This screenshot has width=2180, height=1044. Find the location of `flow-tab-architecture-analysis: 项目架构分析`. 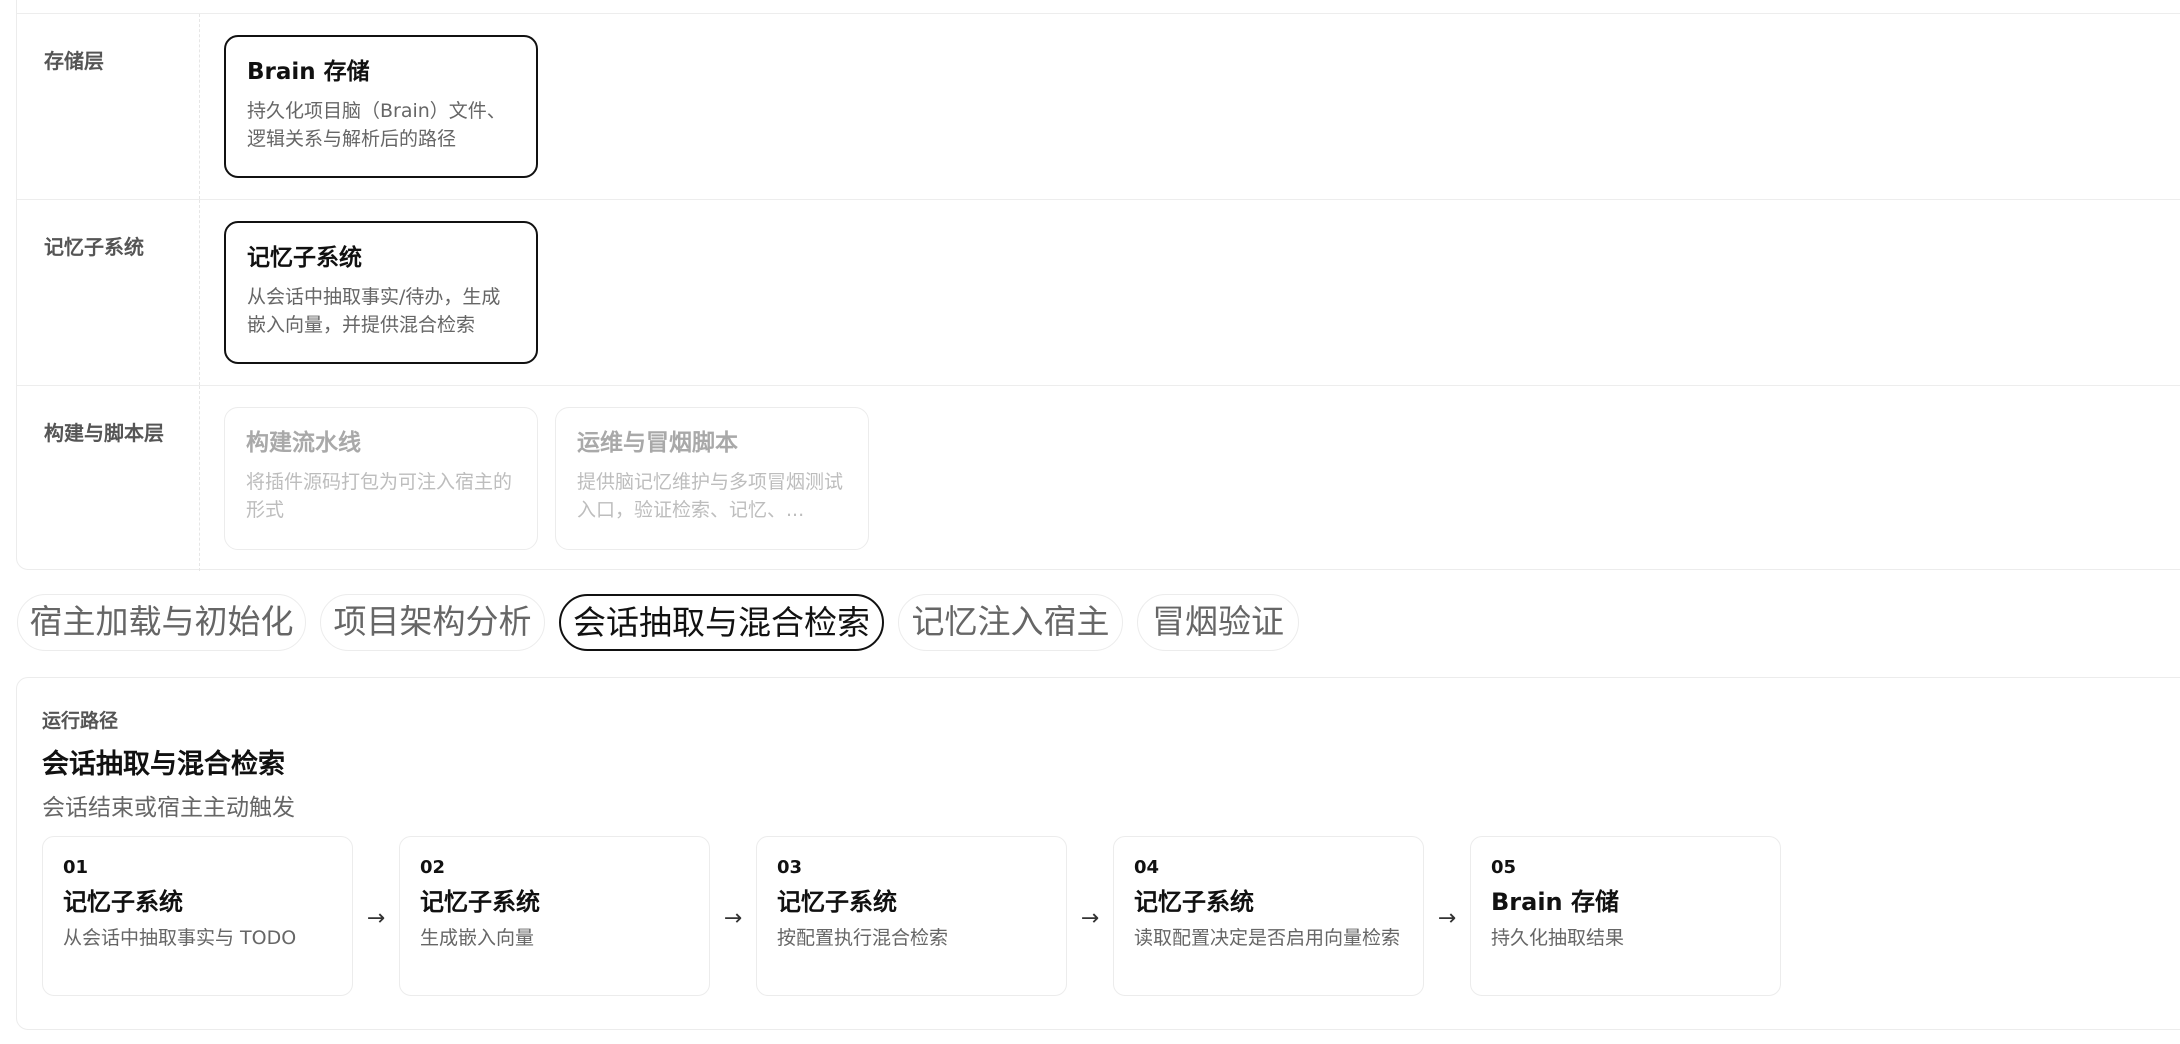

flow-tab-architecture-analysis: 项目架构分析 is located at coordinates (432, 622).